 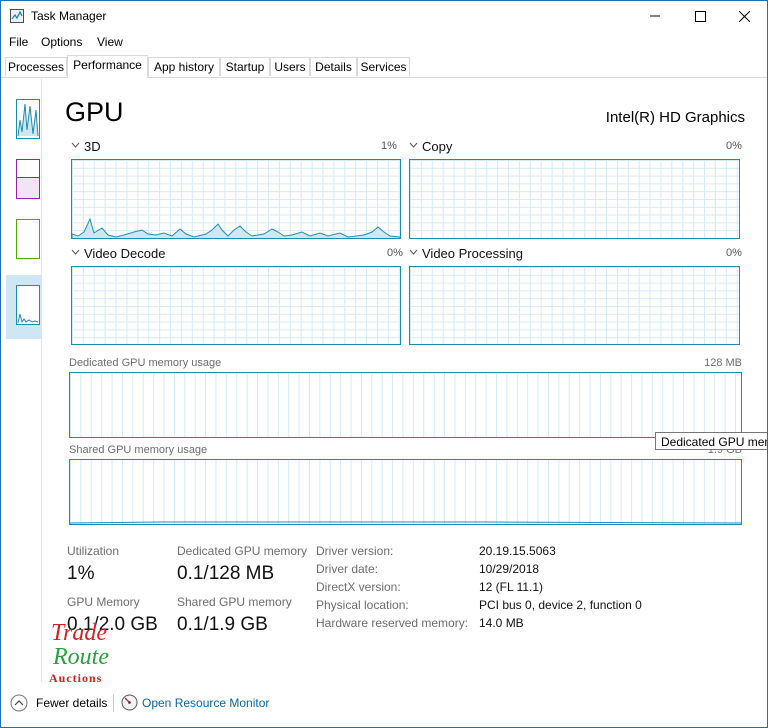 What do you see at coordinates (501, 623) in the screenshot?
I see `info-value: 14.0 MB` at bounding box center [501, 623].